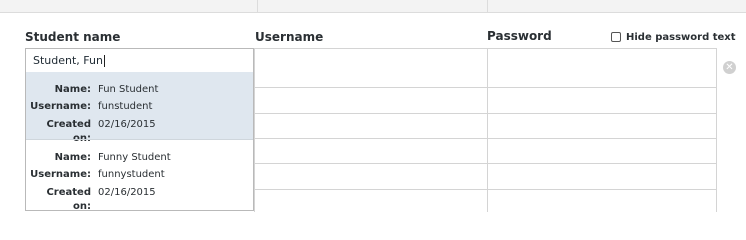 This screenshot has width=746, height=240. What do you see at coordinates (125, 106) in the screenshot?
I see `suggestion-username: funstudent` at bounding box center [125, 106].